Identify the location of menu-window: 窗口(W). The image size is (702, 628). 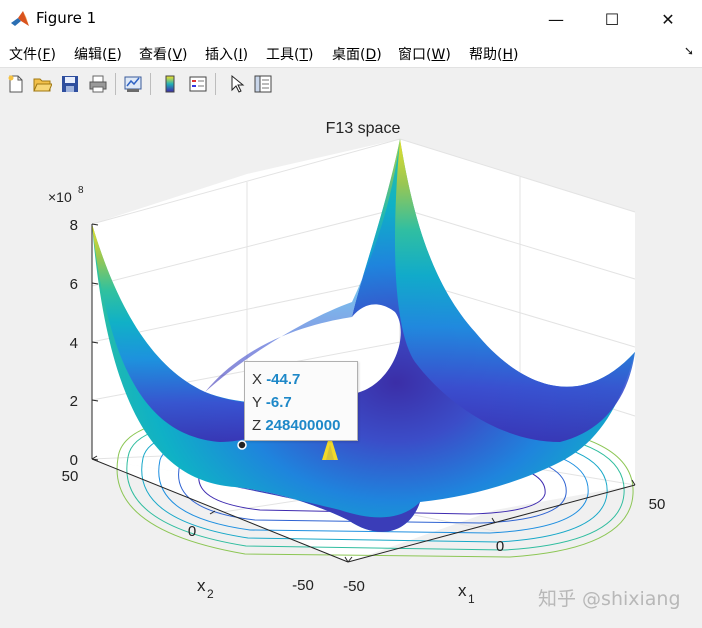
(424, 54).